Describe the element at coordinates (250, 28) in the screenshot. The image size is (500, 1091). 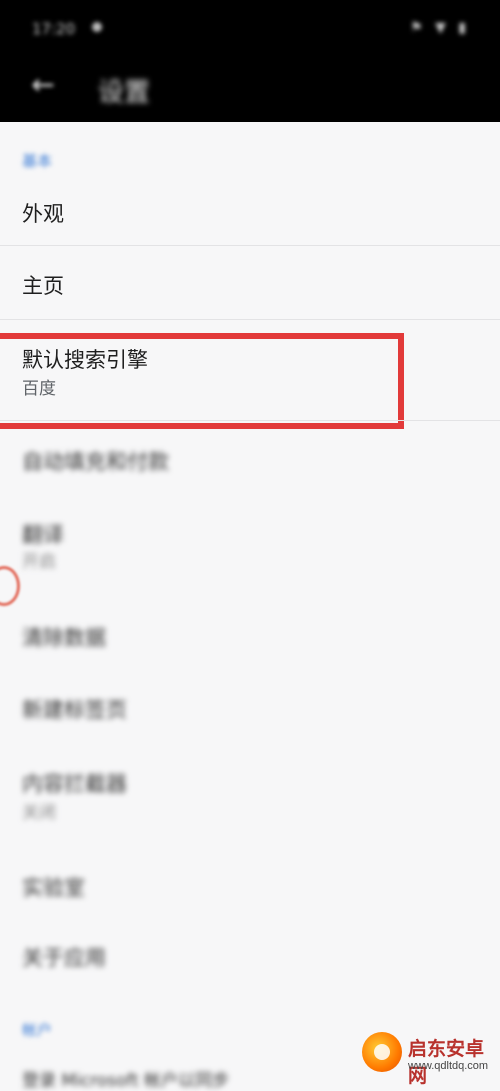
I see `status-bar: 17:20 ⚑ ▼ ▮` at that location.